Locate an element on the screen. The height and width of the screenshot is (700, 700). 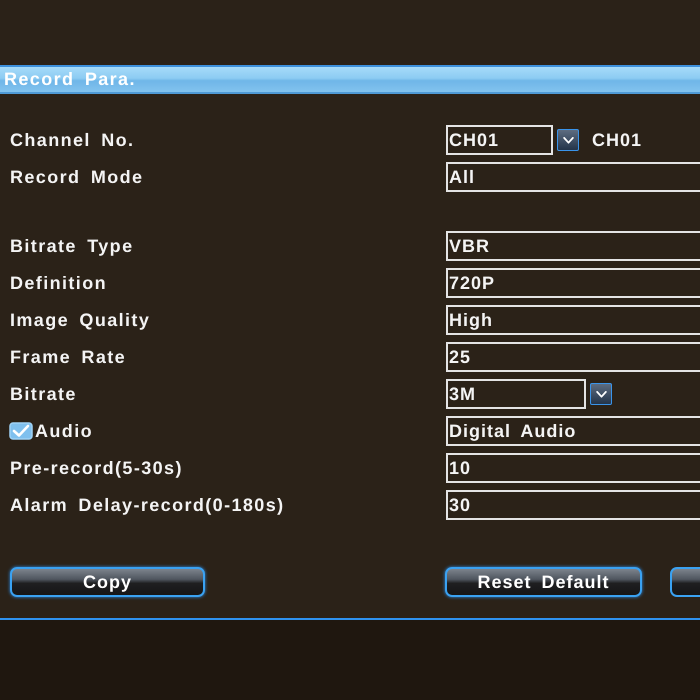
input-field: 720P is located at coordinates (573, 283).